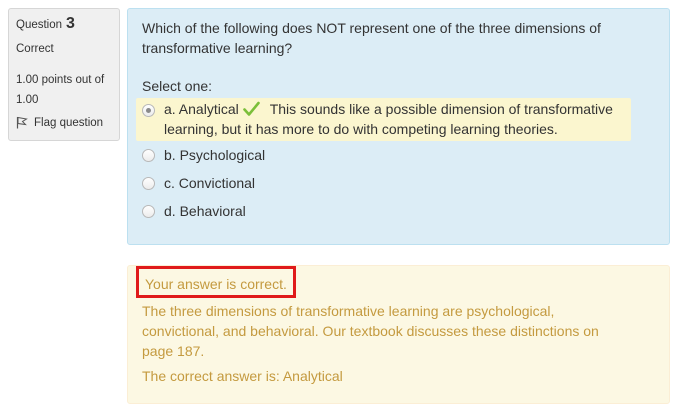 The image size is (678, 412). What do you see at coordinates (215, 155) in the screenshot?
I see `option-b-label: b. Psychological` at bounding box center [215, 155].